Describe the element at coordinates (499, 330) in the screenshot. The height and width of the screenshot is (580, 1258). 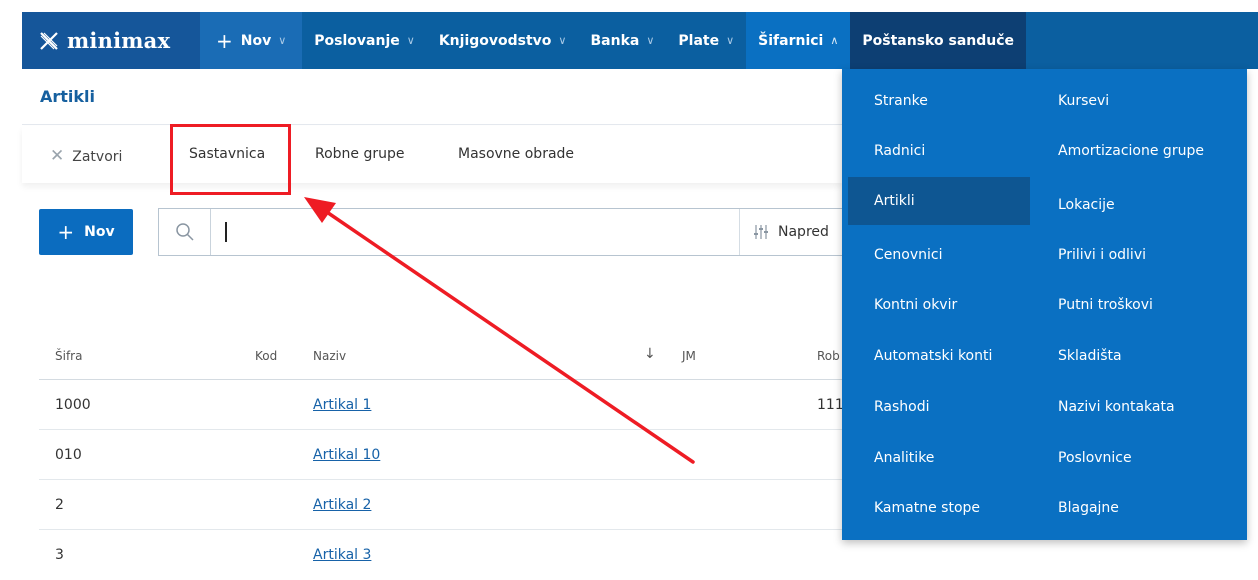
I see `annotation-arrow` at that location.